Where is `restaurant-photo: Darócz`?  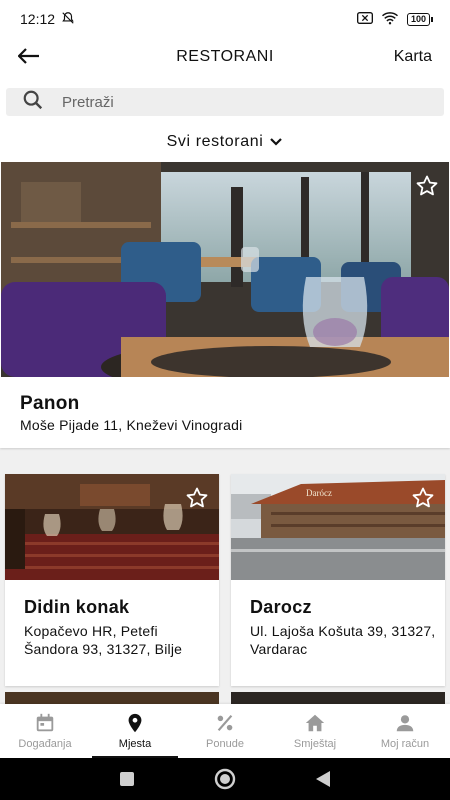
restaurant-photo: Darócz is located at coordinates (338, 527).